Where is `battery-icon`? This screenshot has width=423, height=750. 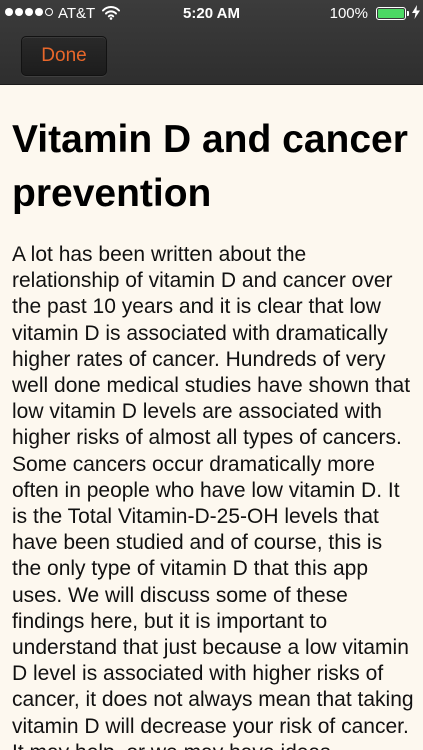
battery-icon is located at coordinates (391, 13).